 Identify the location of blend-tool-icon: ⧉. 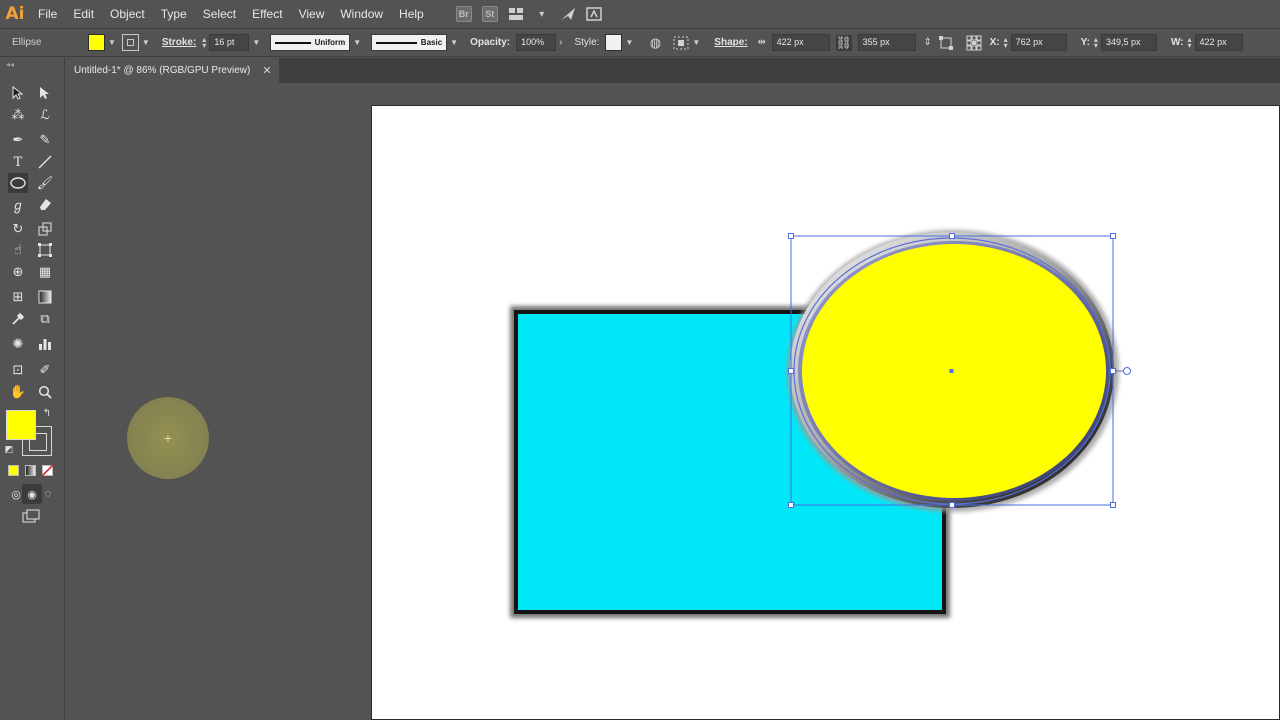
(45, 319).